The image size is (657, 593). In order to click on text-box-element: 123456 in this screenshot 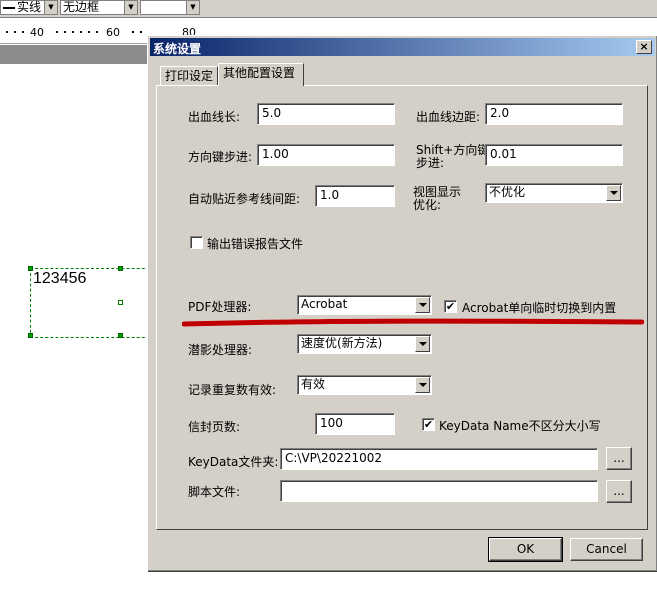, I will do `click(94, 302)`.